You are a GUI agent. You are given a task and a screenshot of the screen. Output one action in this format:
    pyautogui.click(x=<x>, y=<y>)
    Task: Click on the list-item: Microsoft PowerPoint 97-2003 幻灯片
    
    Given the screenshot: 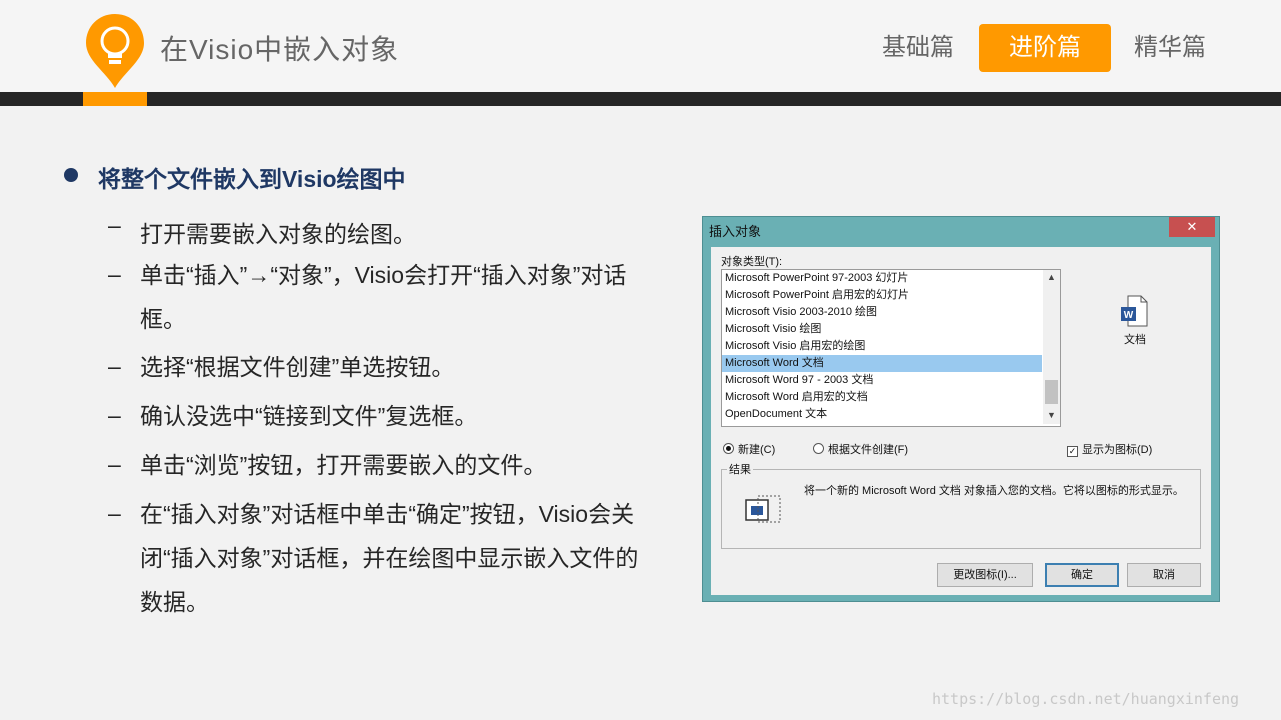 What is the action you would take?
    pyautogui.click(x=882, y=278)
    